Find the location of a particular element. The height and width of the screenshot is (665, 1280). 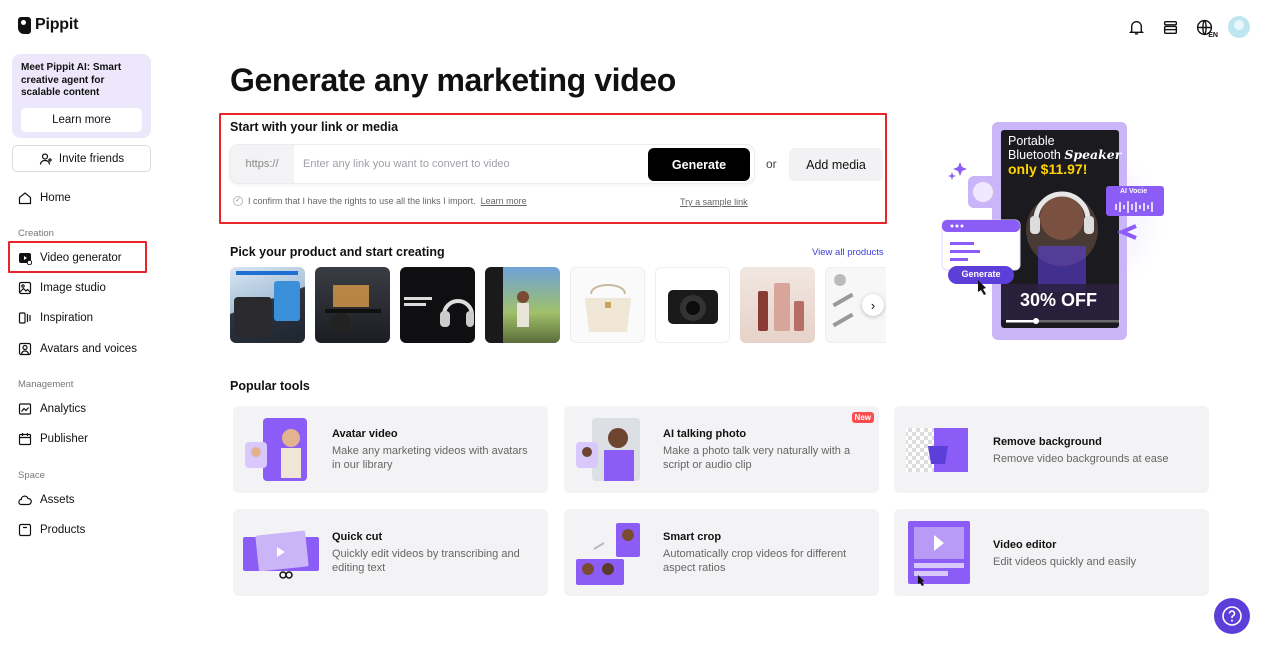

inspiration-icon is located at coordinates (25, 318).